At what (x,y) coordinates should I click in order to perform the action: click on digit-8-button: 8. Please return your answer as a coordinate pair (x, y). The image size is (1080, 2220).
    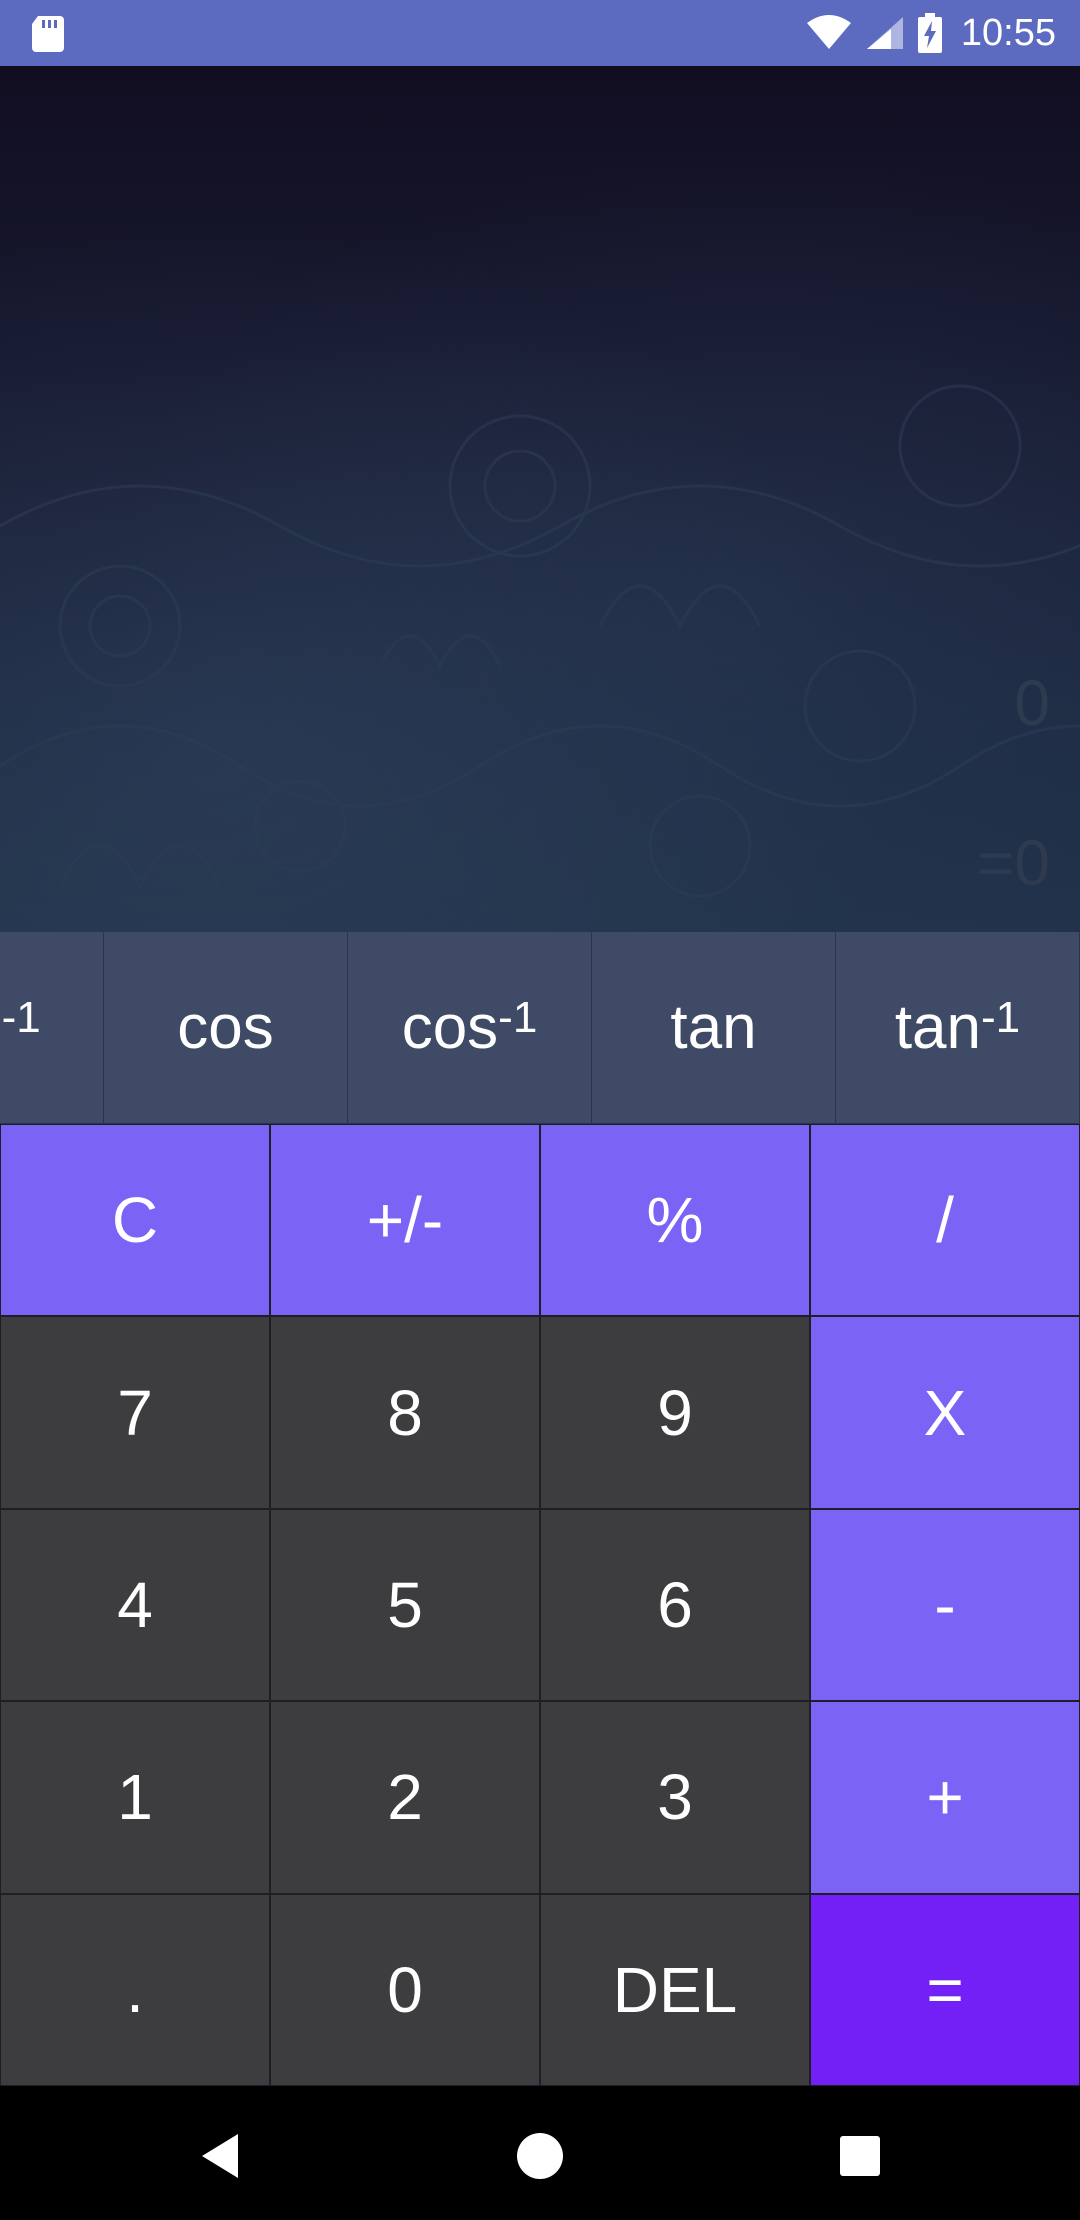
    Looking at the image, I should click on (405, 1412).